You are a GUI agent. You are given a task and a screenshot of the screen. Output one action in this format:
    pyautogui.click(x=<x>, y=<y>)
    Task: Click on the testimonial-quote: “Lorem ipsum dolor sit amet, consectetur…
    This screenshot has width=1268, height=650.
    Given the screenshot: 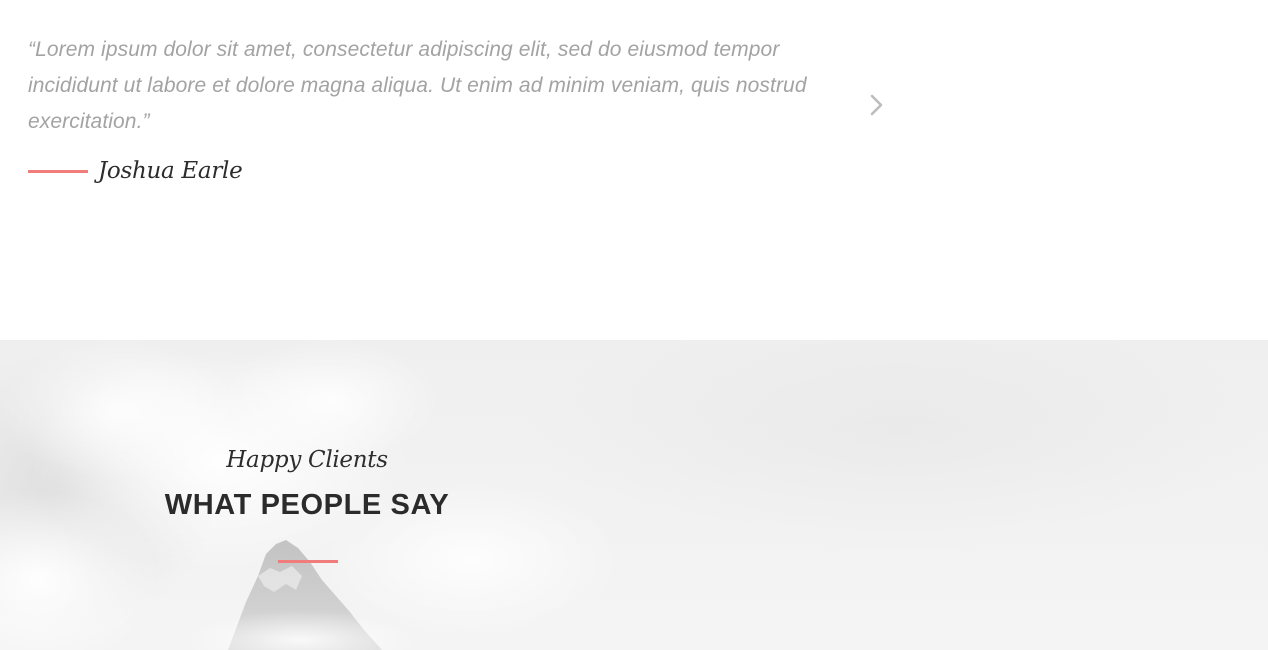 What is the action you would take?
    pyautogui.click(x=417, y=85)
    